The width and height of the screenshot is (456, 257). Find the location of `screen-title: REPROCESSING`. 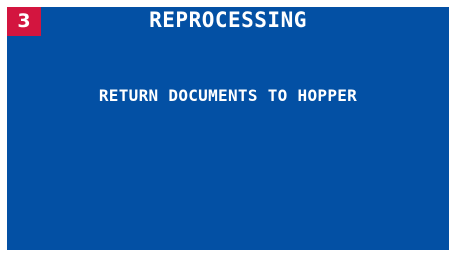

screen-title: REPROCESSING is located at coordinates (228, 20).